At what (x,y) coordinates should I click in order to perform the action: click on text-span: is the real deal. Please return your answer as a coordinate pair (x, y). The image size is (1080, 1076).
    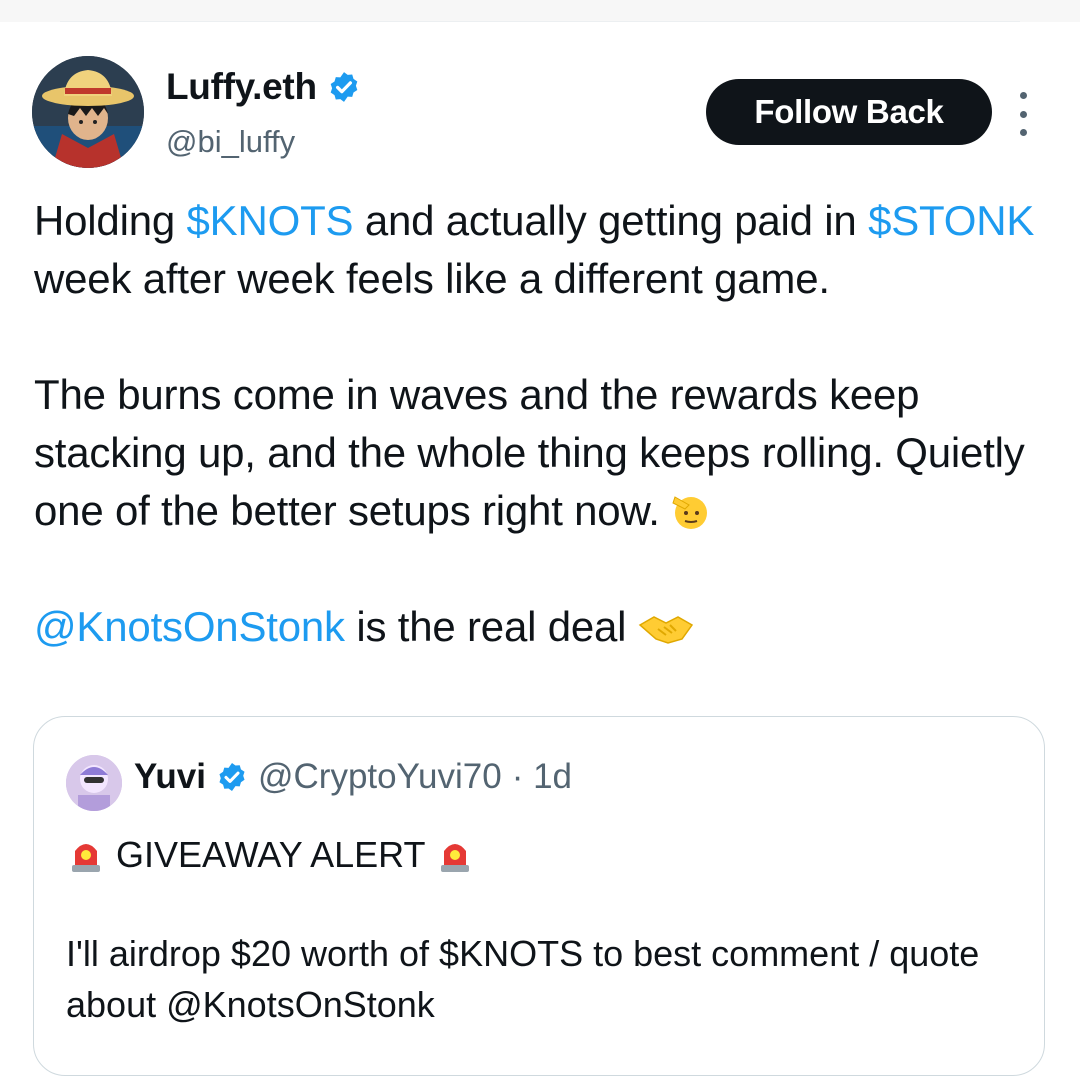
    Looking at the image, I should click on (485, 626).